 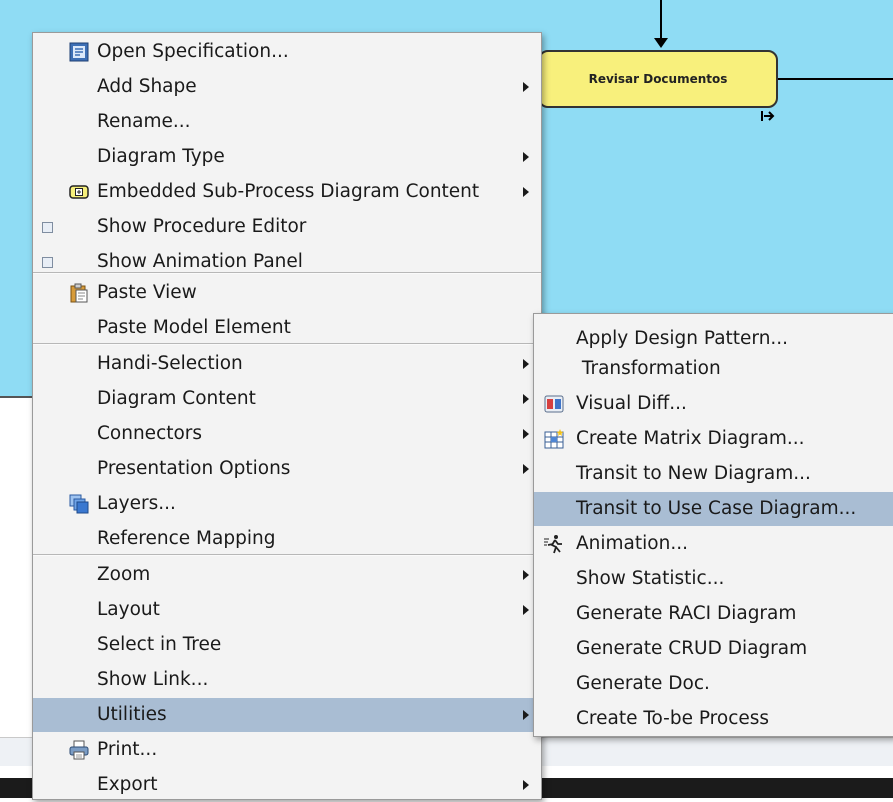 What do you see at coordinates (79, 52) in the screenshot?
I see `specification-icon` at bounding box center [79, 52].